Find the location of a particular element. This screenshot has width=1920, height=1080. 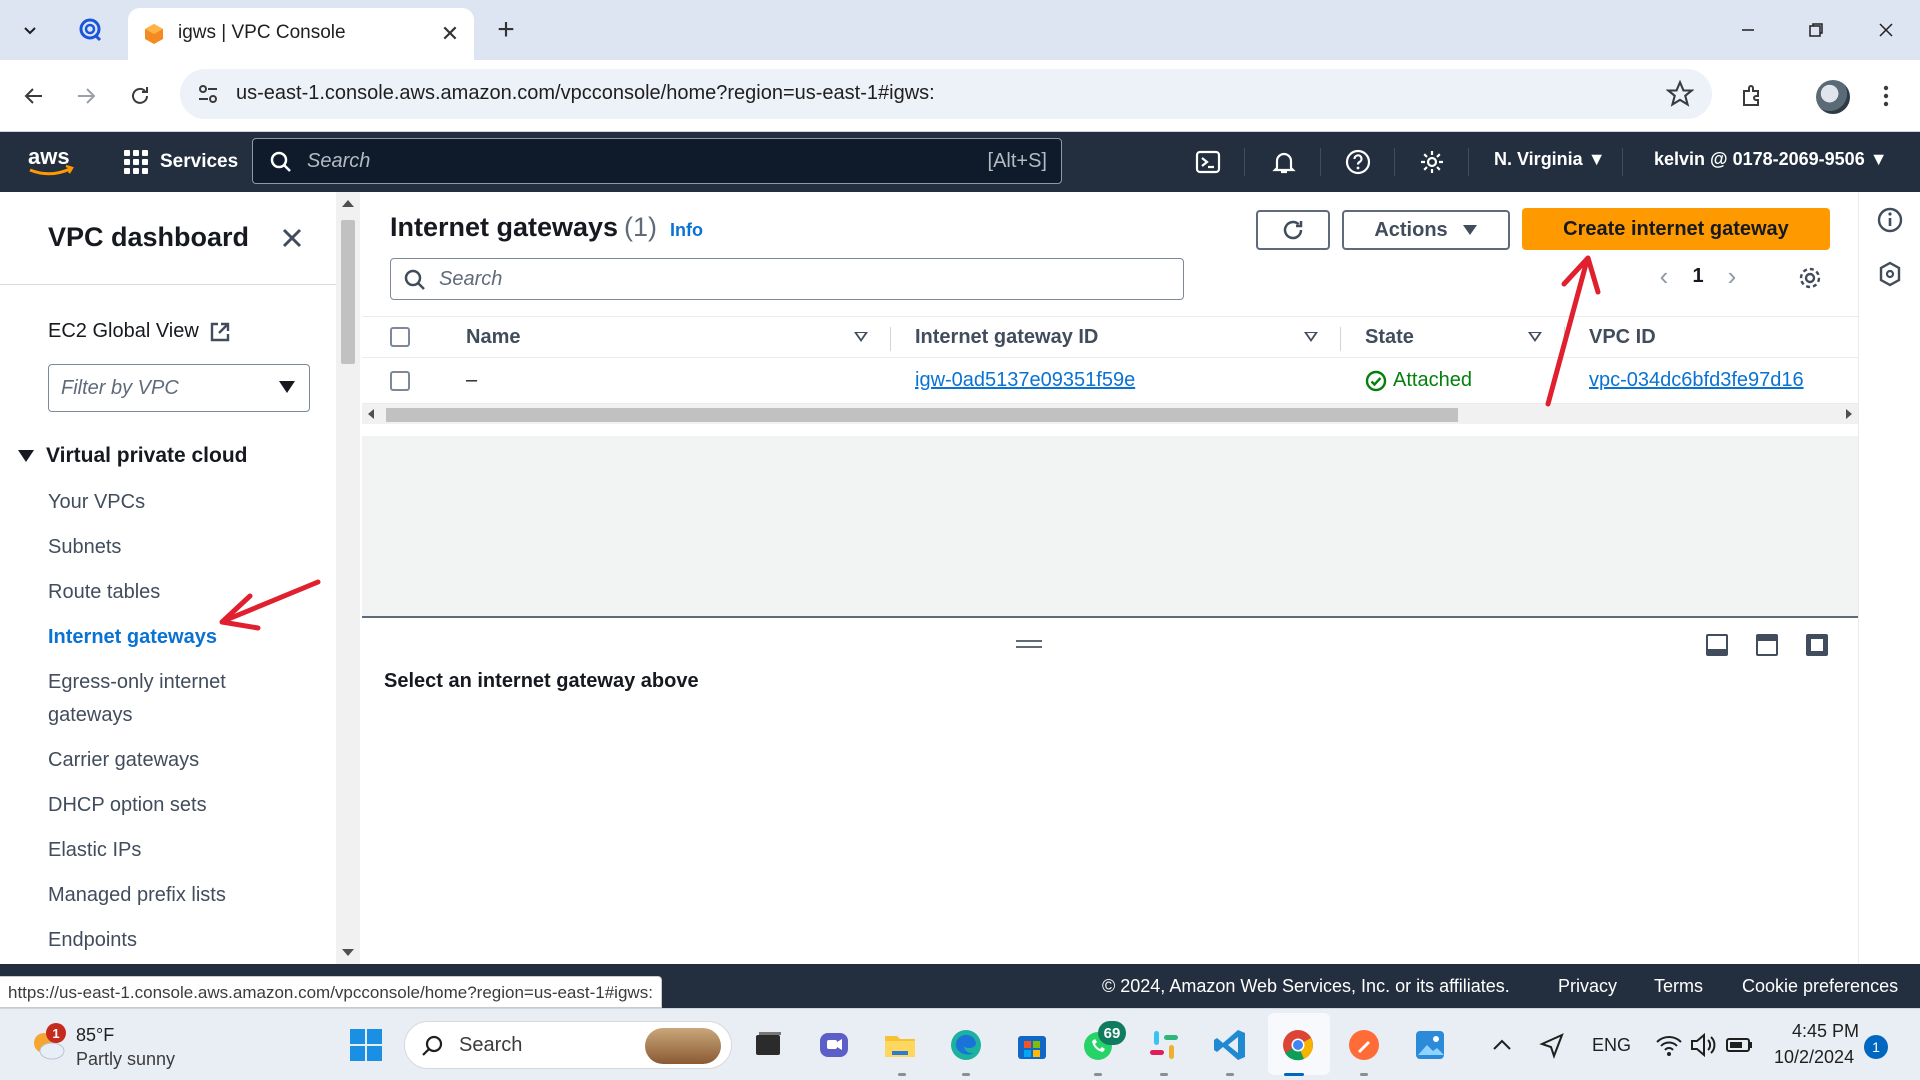

show-hidden-icons-chevron-icon is located at coordinates (1502, 1045).